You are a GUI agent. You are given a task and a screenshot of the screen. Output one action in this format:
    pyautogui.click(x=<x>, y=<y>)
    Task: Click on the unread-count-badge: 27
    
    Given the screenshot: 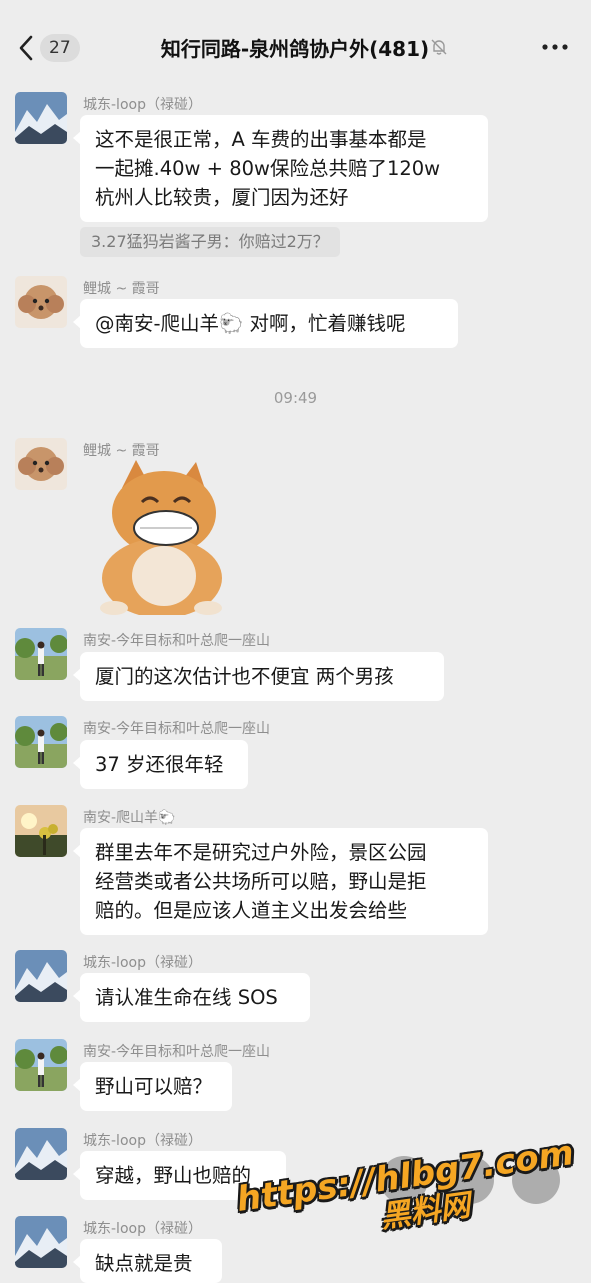 What is the action you would take?
    pyautogui.click(x=60, y=48)
    